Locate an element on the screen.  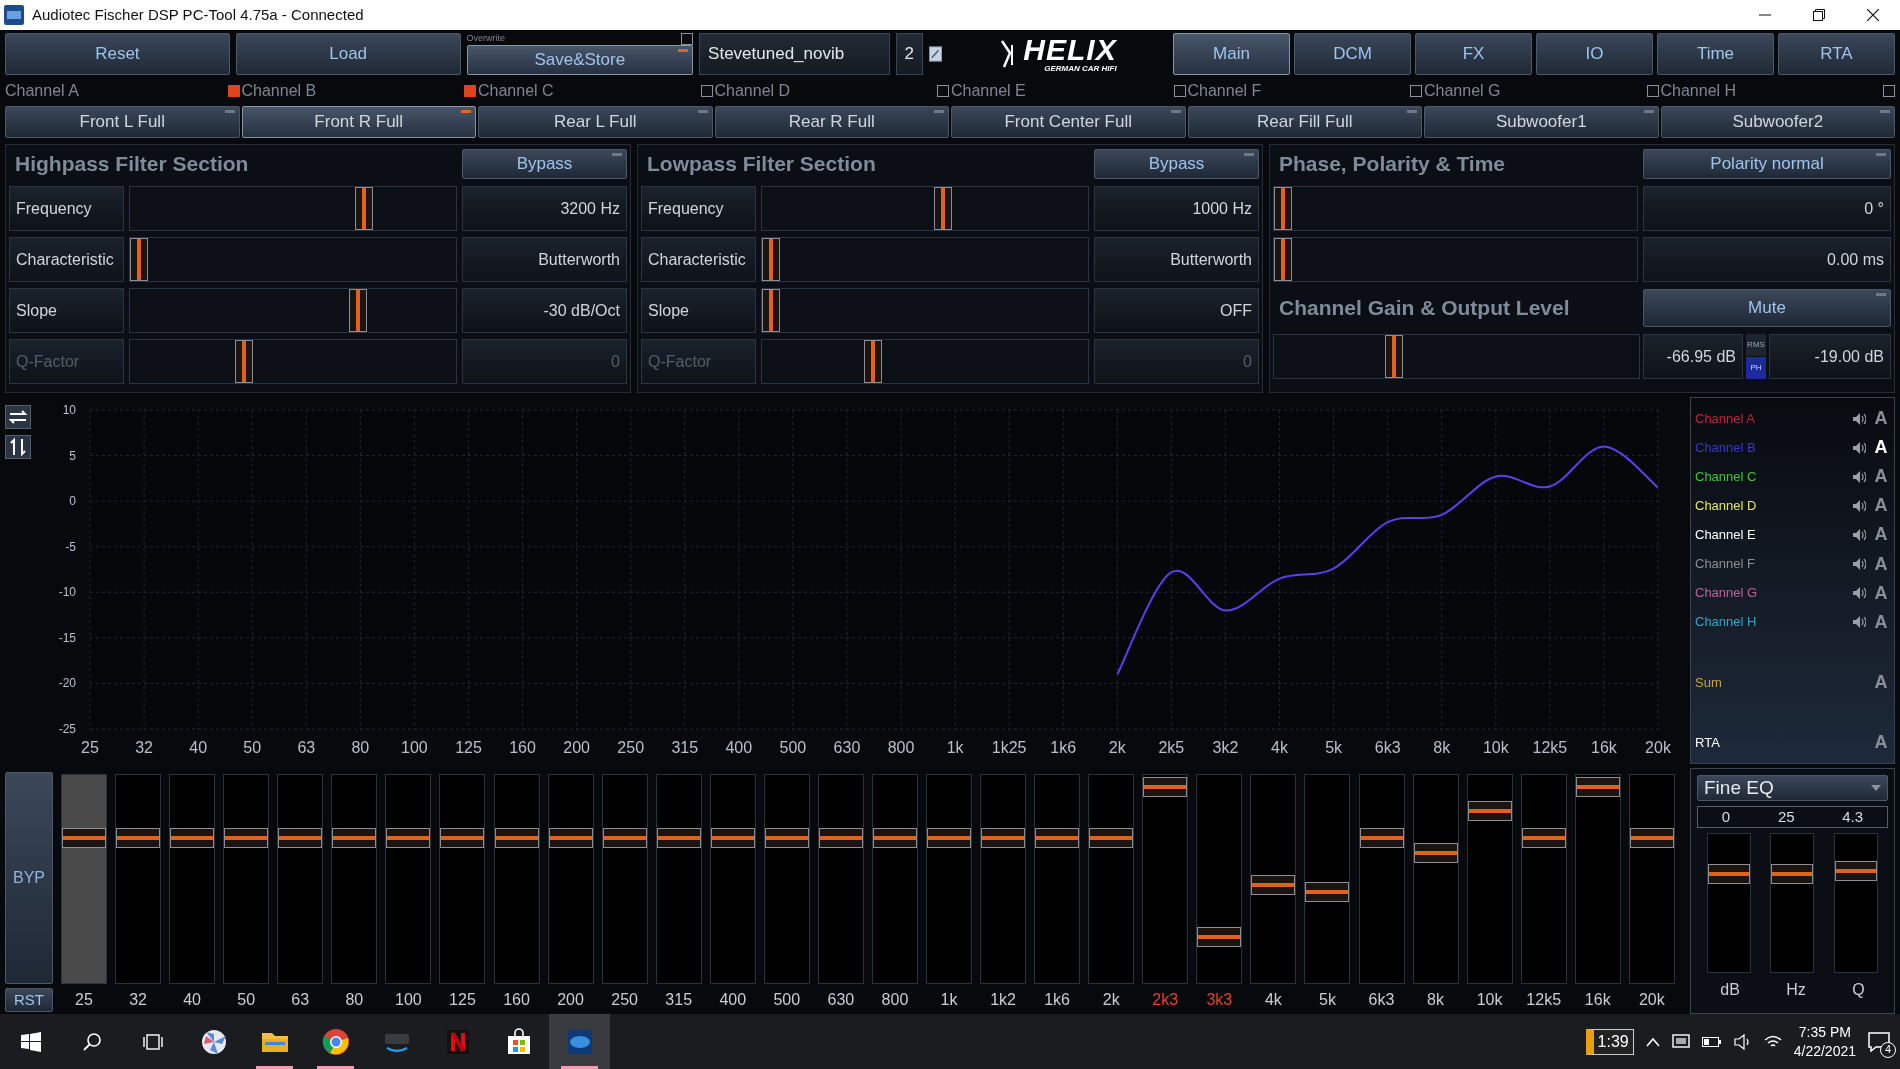
channel-label: Channel E is located at coordinates (1770, 535).